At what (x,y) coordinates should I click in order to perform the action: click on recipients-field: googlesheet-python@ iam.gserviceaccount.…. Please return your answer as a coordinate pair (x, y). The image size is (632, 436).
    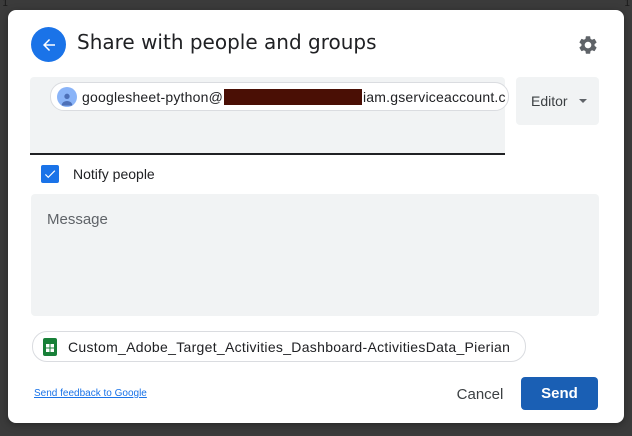
    Looking at the image, I should click on (269, 116).